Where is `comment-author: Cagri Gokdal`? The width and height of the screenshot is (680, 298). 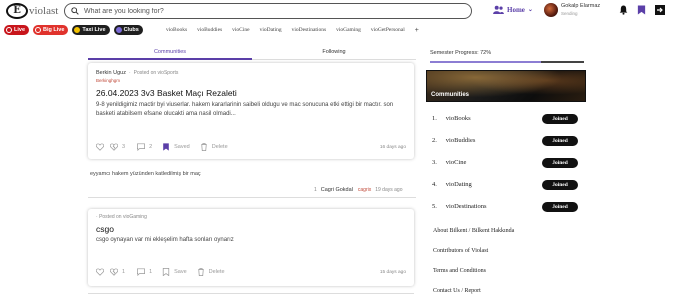 comment-author: Cagri Gokdal is located at coordinates (337, 190).